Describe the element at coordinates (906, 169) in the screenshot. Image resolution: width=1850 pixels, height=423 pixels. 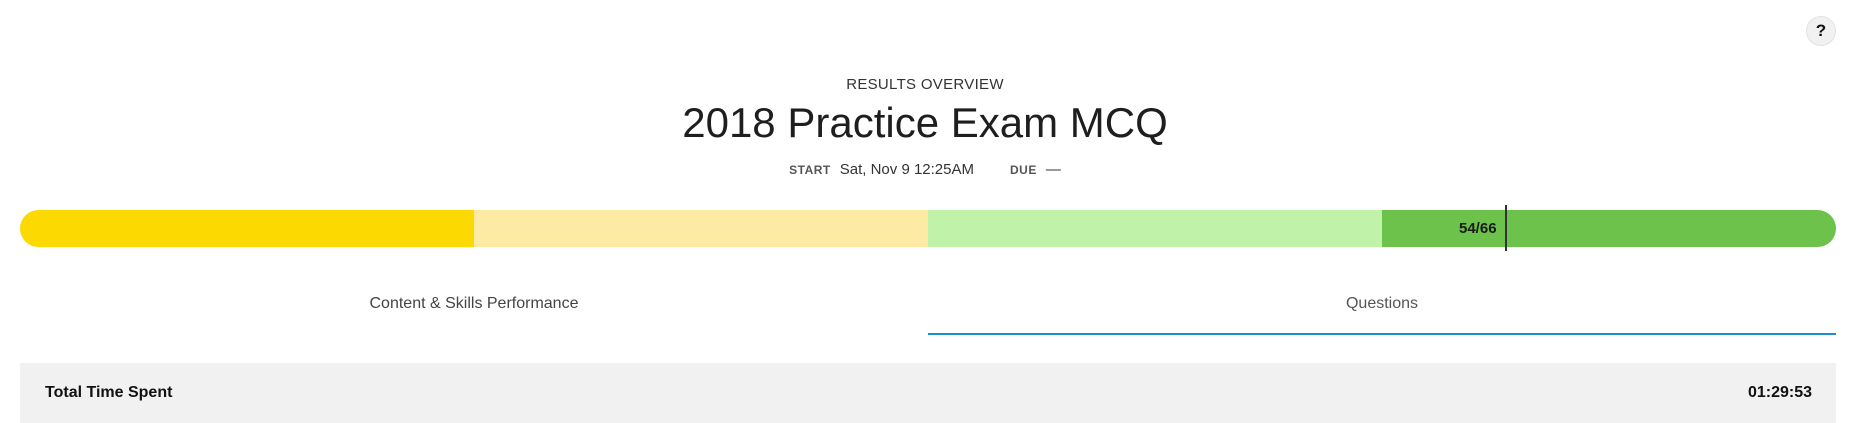
I see `start-value: Sat, Nov 9 12:25AM` at that location.